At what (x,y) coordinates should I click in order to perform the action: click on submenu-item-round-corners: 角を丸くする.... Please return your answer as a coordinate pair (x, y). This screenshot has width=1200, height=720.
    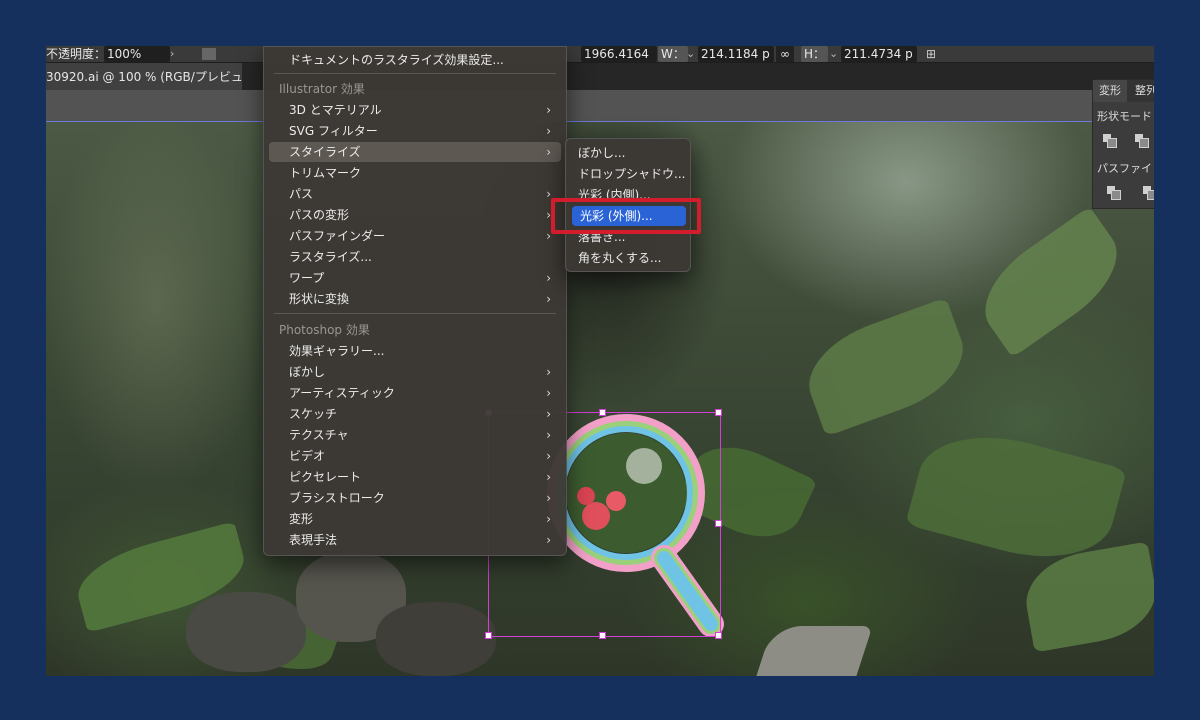
    Looking at the image, I should click on (628, 258).